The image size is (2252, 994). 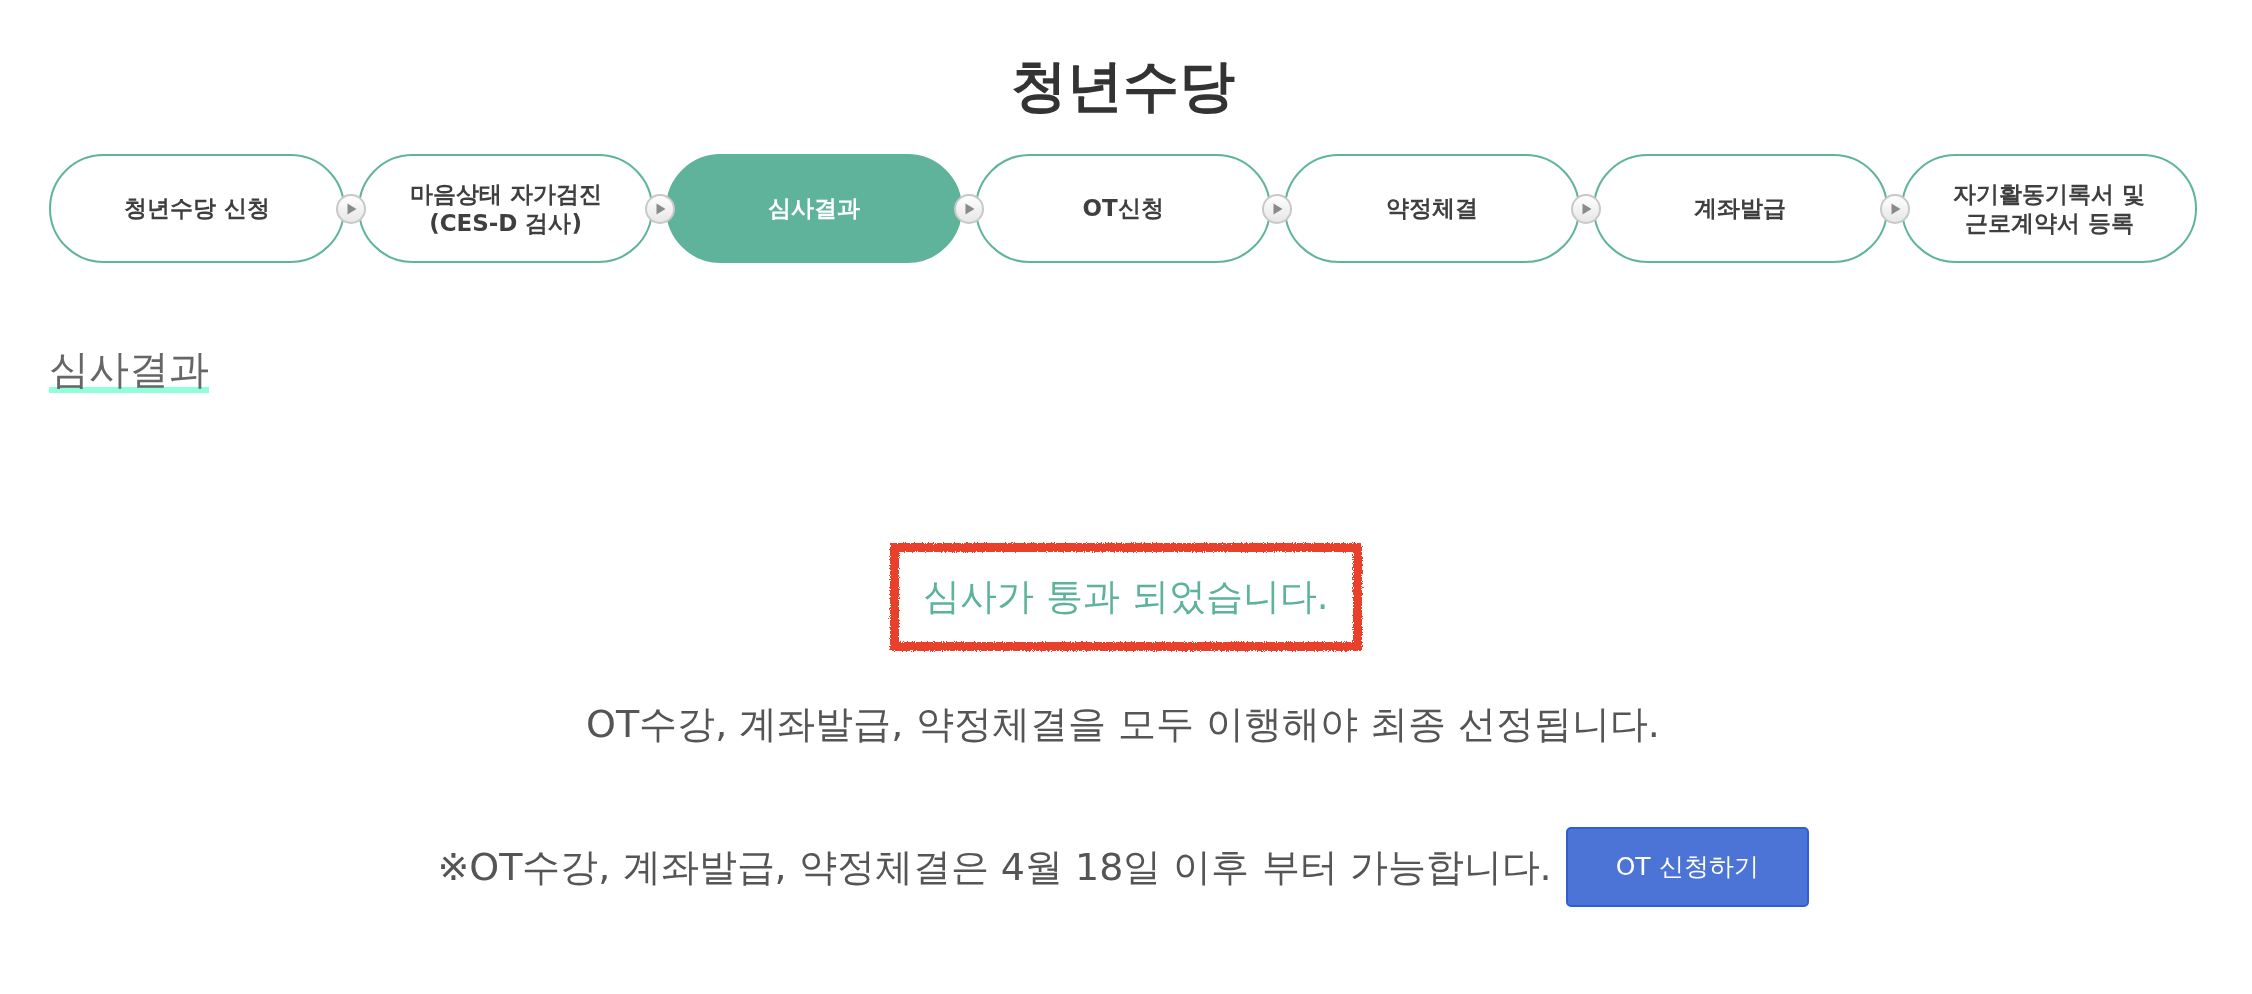 What do you see at coordinates (994, 867) in the screenshot?
I see `availability-text: ※OT수강, 계좌발급, 약정체결은 4월 18일 이후 부터 가능합니다.` at bounding box center [994, 867].